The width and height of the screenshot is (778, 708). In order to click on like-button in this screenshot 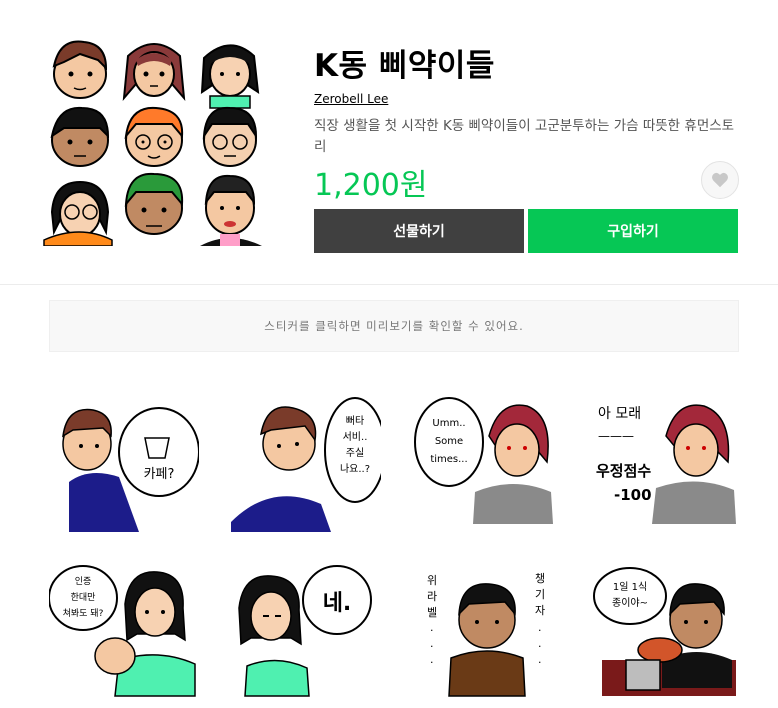, I will do `click(720, 180)`.